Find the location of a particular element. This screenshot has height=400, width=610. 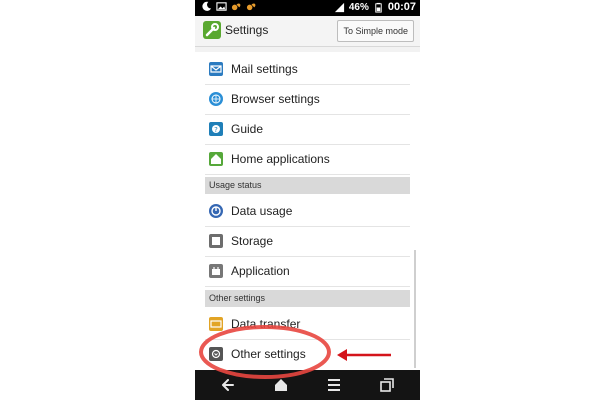

status-bar: 46% 00:07 is located at coordinates (307, 8).